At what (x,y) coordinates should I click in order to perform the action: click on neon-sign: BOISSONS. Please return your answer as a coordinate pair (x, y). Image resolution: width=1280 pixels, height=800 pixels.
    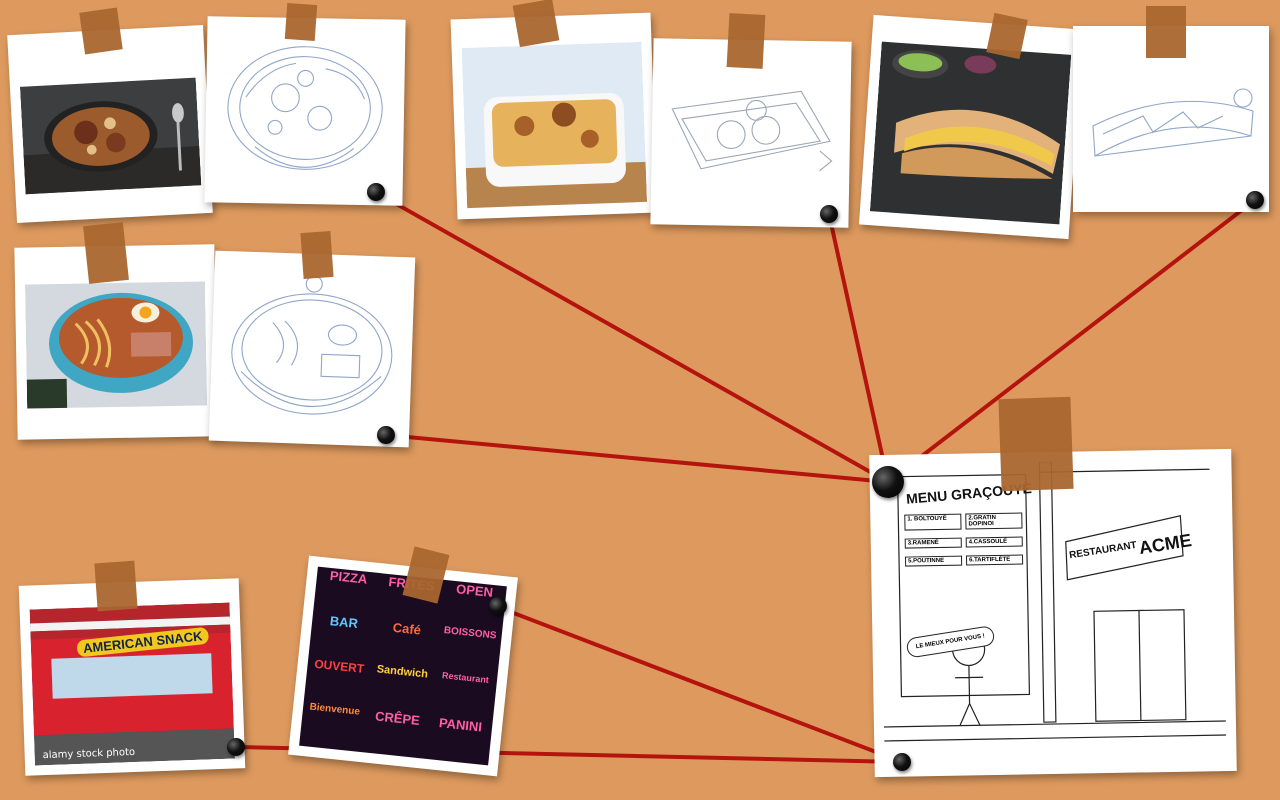
    Looking at the image, I should click on (470, 633).